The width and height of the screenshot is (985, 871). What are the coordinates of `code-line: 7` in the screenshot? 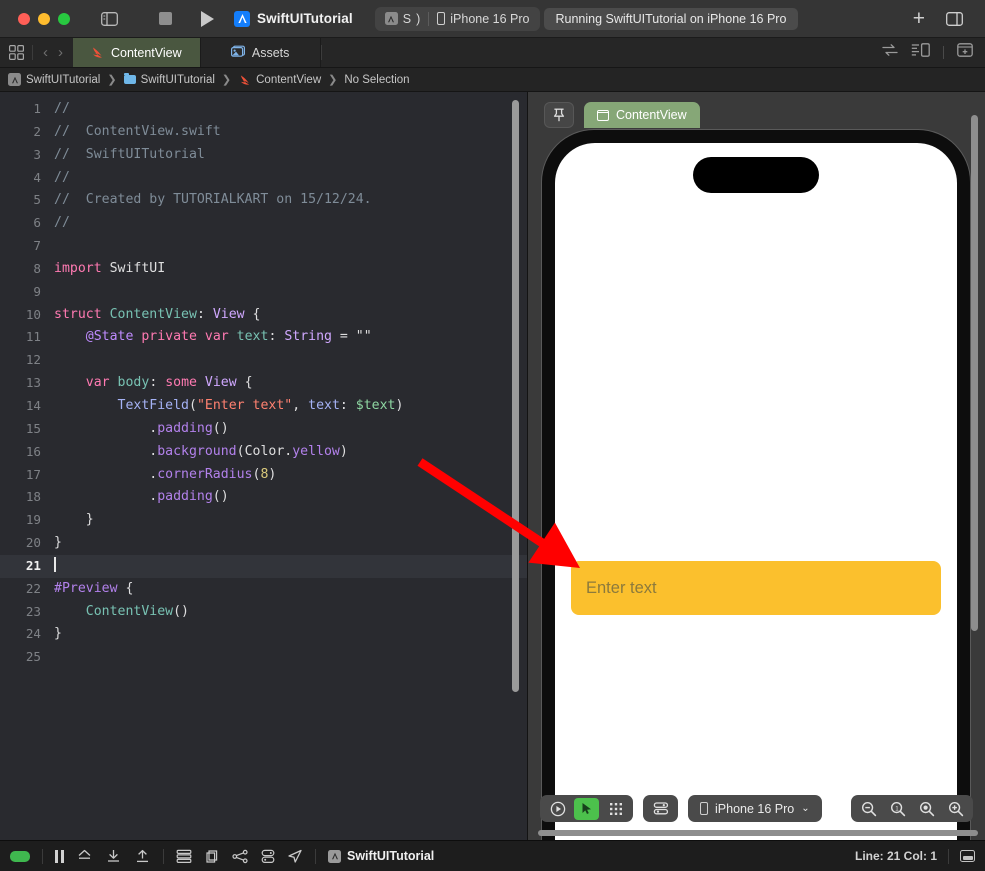 It's located at (264, 246).